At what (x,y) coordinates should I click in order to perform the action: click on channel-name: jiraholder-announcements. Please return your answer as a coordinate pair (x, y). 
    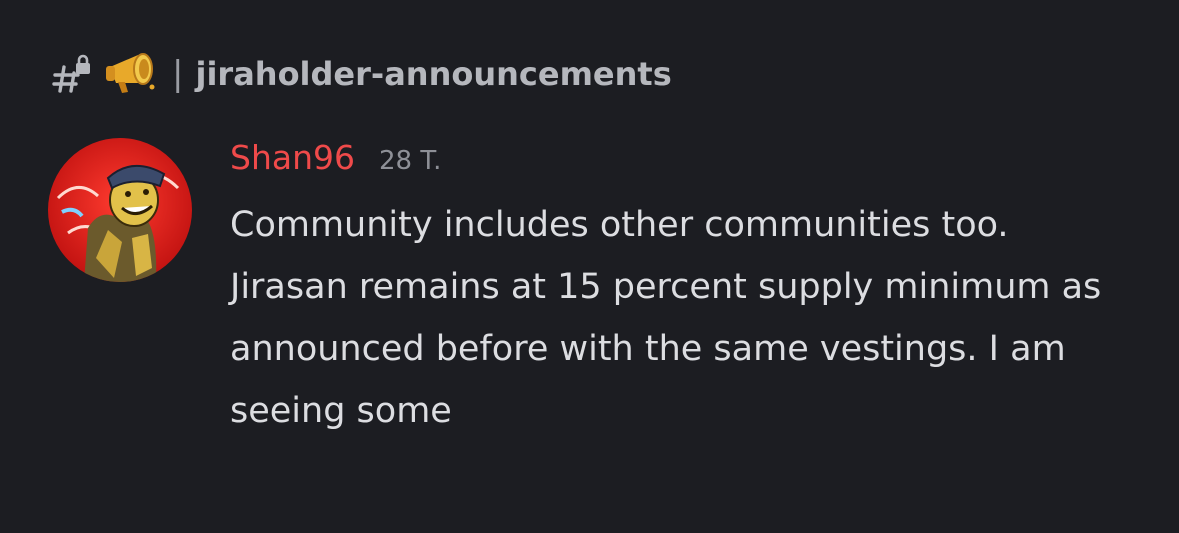
    Looking at the image, I should click on (433, 74).